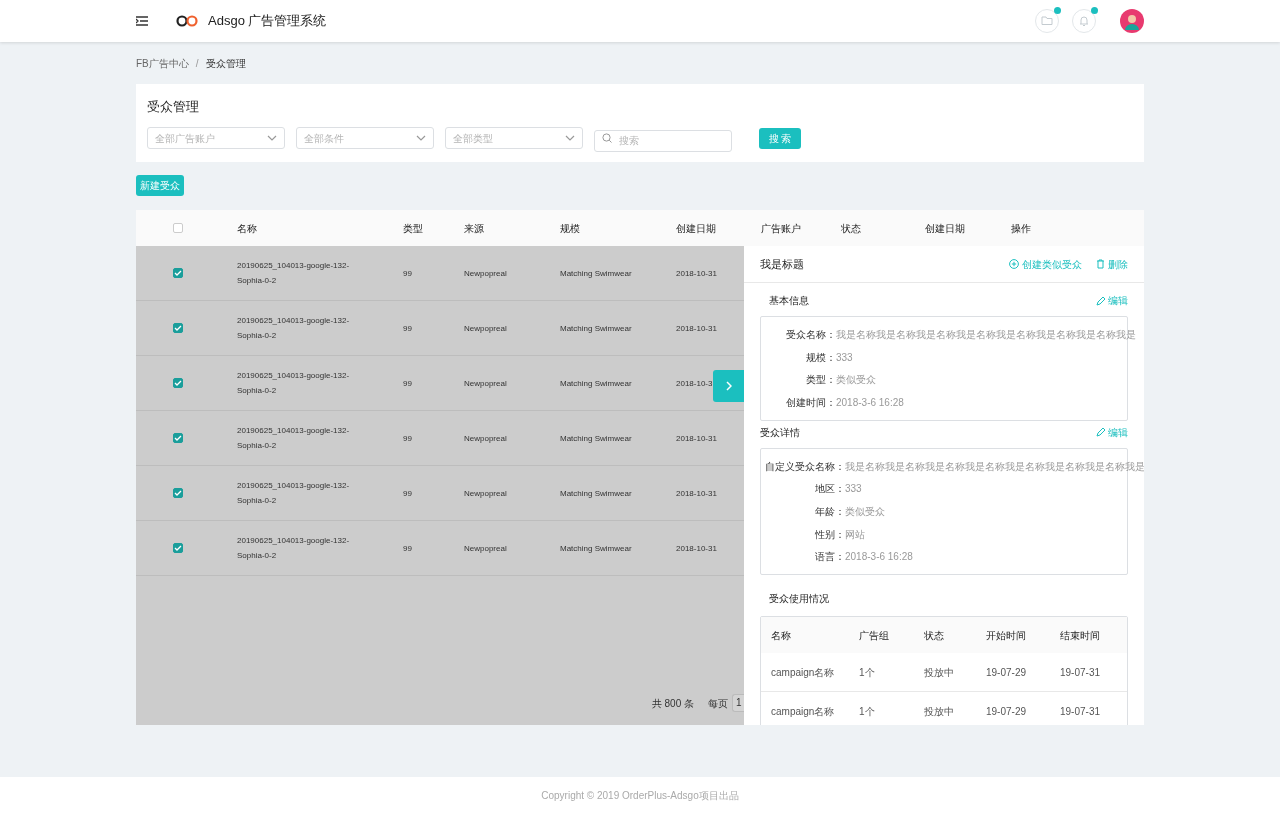  Describe the element at coordinates (1006, 635) in the screenshot. I see `column-header: 开始时间` at that location.